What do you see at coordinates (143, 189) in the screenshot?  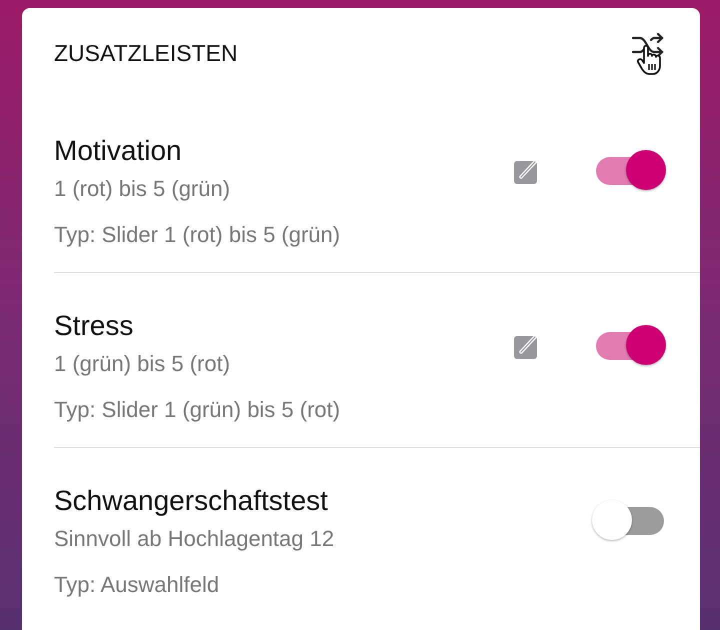 I see `item-description: 1 (rot) bis 5 (grün)` at bounding box center [143, 189].